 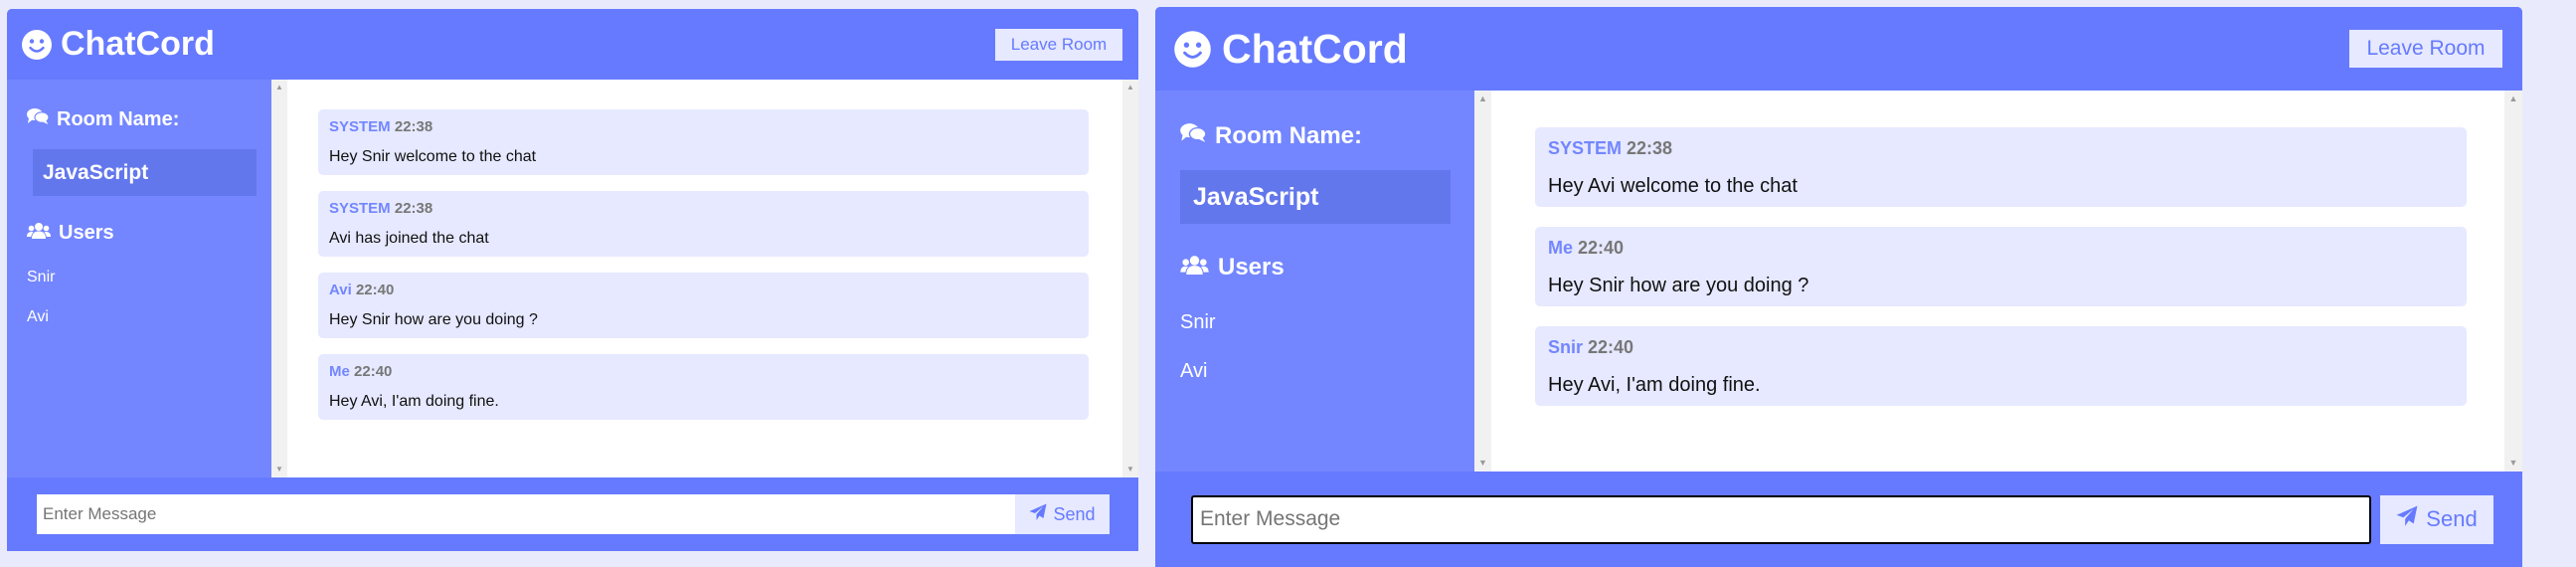 What do you see at coordinates (703, 305) in the screenshot?
I see `message: Avi 22:40 Hey Snir how are you doing ?` at bounding box center [703, 305].